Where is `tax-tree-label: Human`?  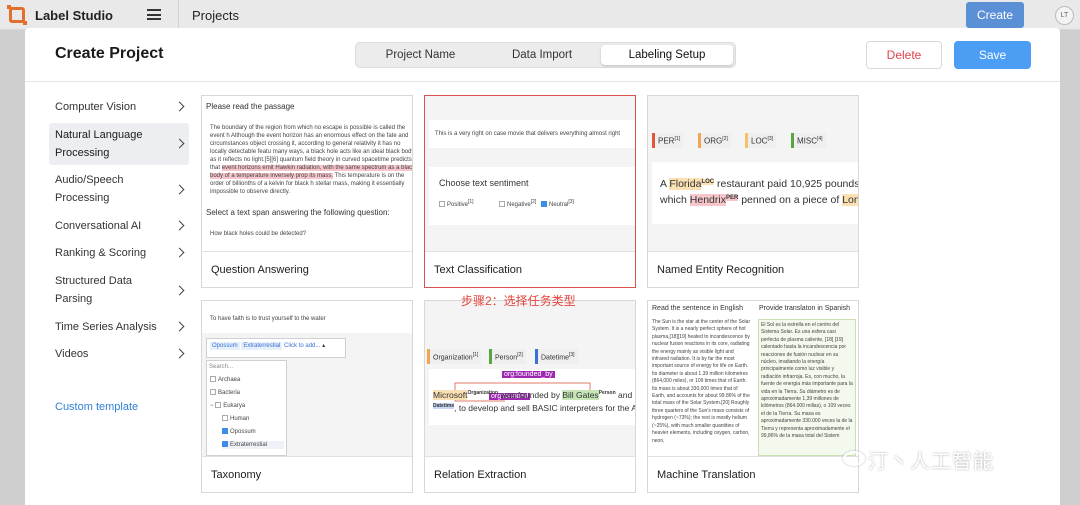
tax-tree-label: Human is located at coordinates (240, 419).